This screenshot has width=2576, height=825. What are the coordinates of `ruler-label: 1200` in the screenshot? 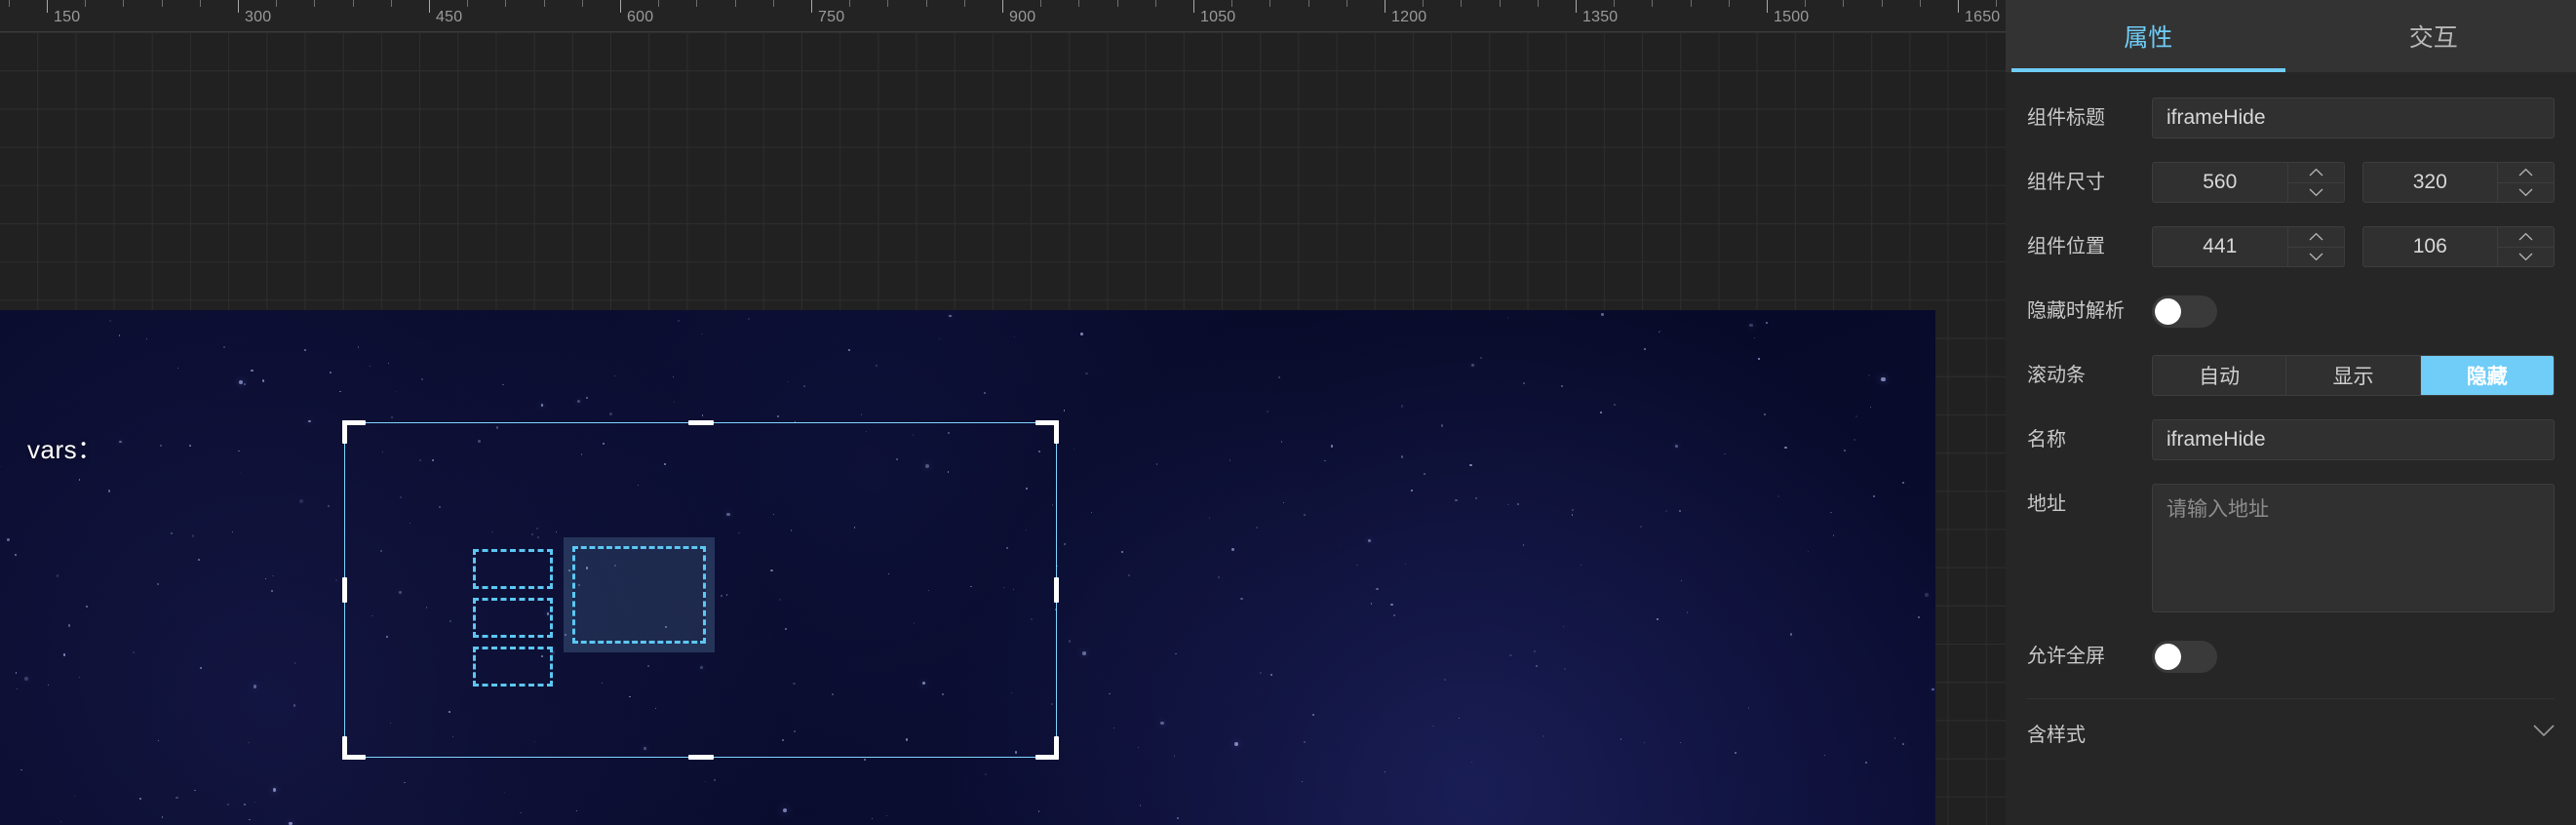 It's located at (1409, 17).